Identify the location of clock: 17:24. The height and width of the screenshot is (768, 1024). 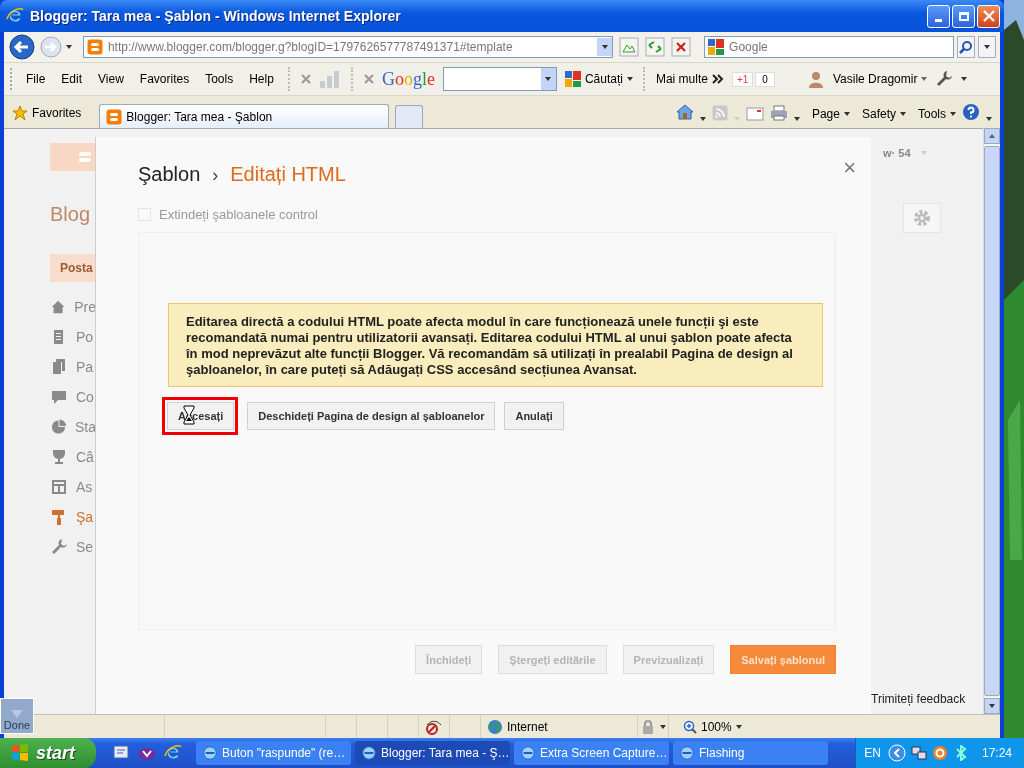
(996, 753).